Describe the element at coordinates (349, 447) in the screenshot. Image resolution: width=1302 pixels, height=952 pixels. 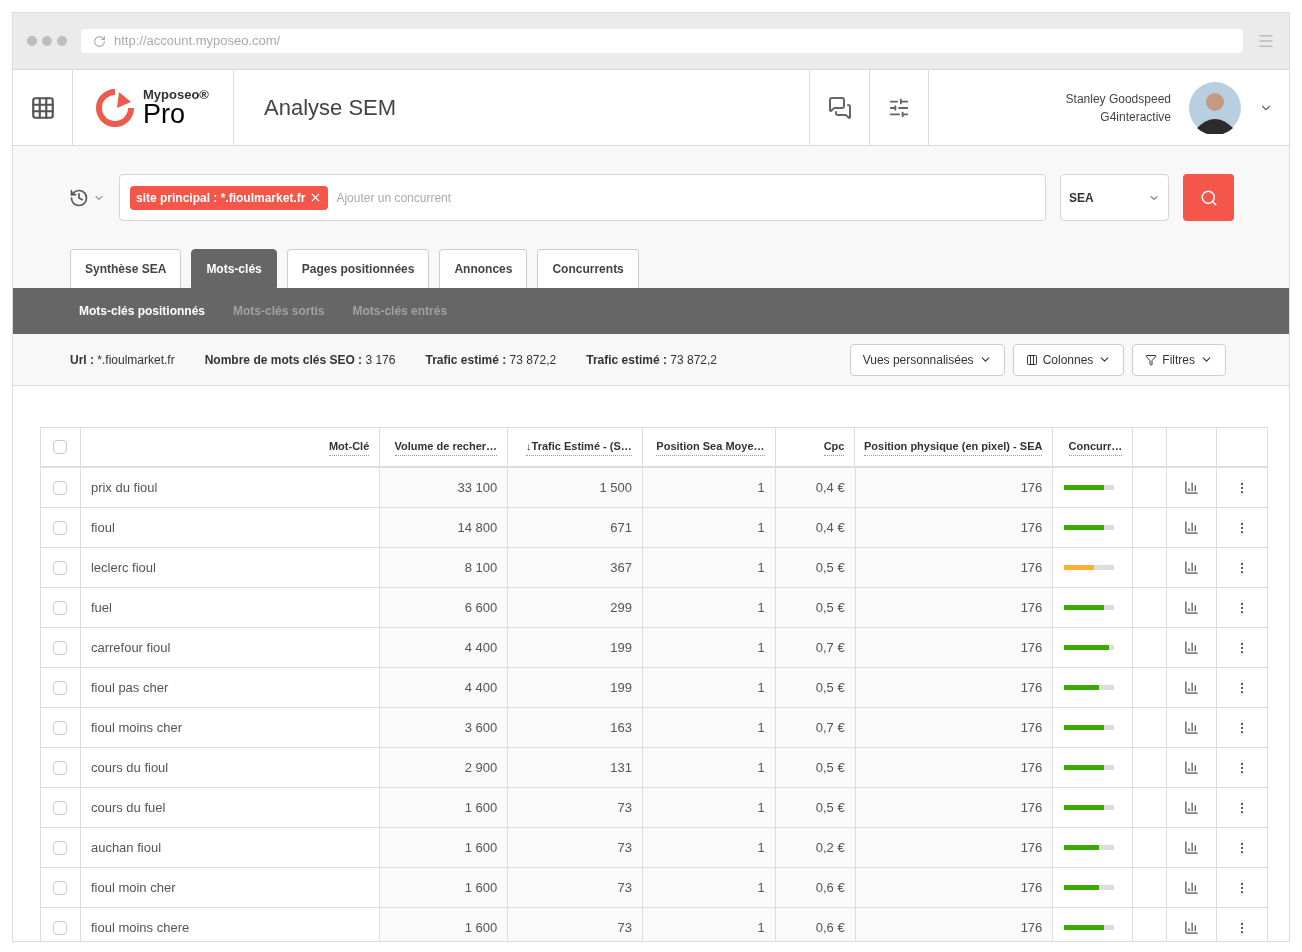
I see `column-header: Mot-Clé` at that location.